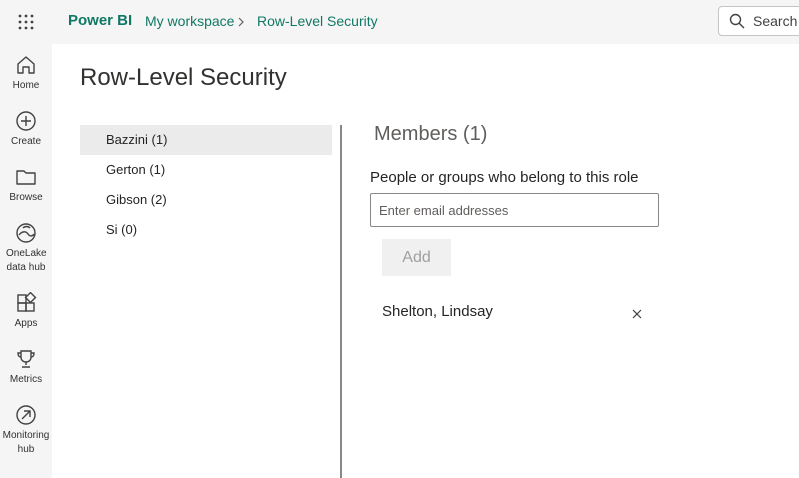 Image resolution: width=799 pixels, height=478 pixels. I want to click on role-item: Gerton (1), so click(206, 170).